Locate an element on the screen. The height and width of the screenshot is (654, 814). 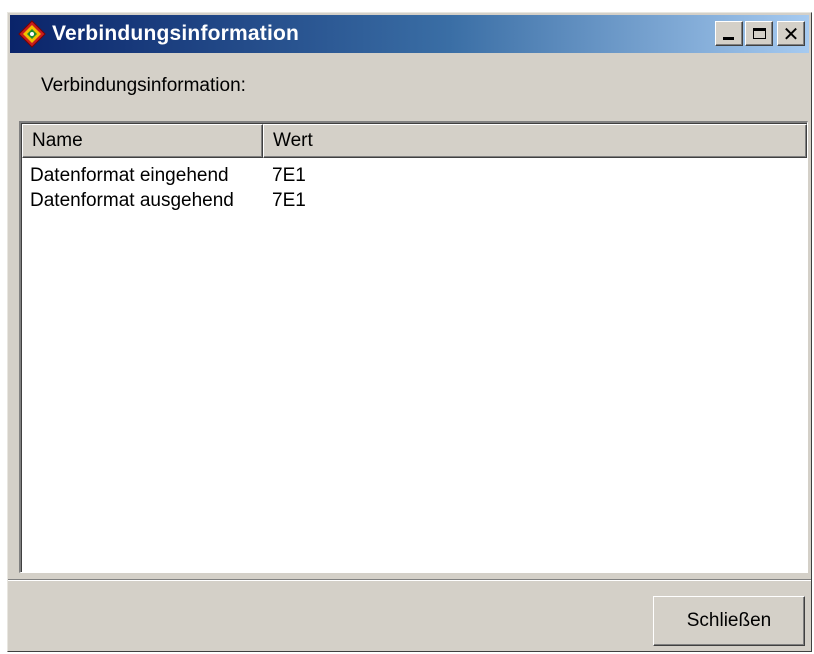
separator is located at coordinates (409, 580).